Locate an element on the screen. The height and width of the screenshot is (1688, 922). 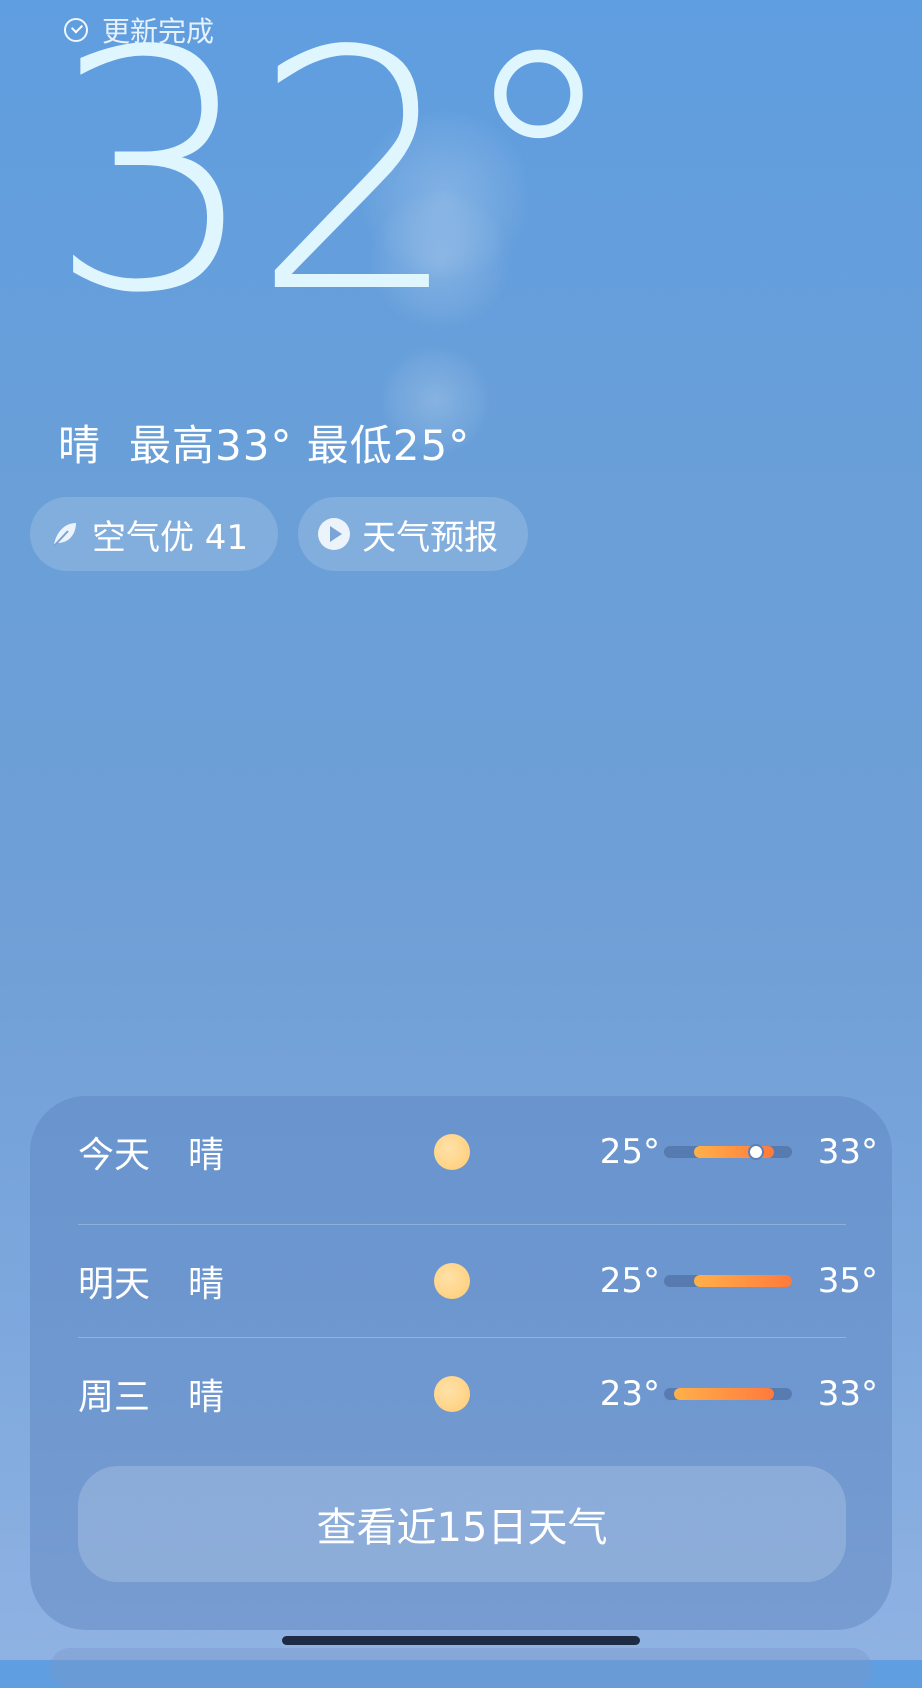
weather-forecast-label: 天气预报 is located at coordinates (430, 537).